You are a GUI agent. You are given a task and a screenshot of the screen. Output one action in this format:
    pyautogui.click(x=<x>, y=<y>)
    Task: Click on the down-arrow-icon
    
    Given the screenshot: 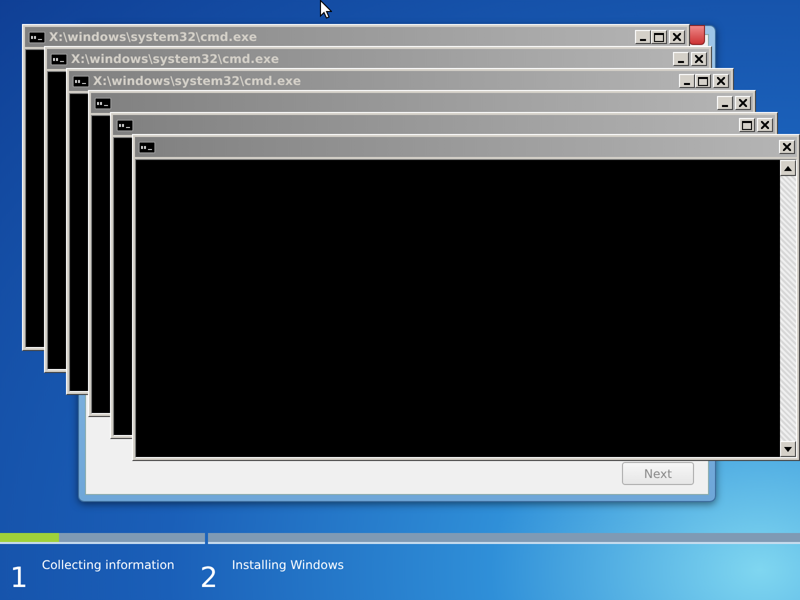 What is the action you would take?
    pyautogui.click(x=788, y=449)
    